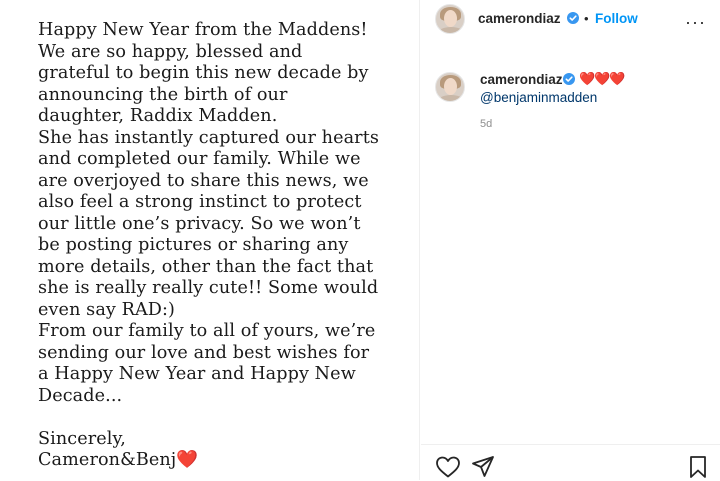  What do you see at coordinates (106, 309) in the screenshot?
I see `letter-line: even say RAD:)` at bounding box center [106, 309].